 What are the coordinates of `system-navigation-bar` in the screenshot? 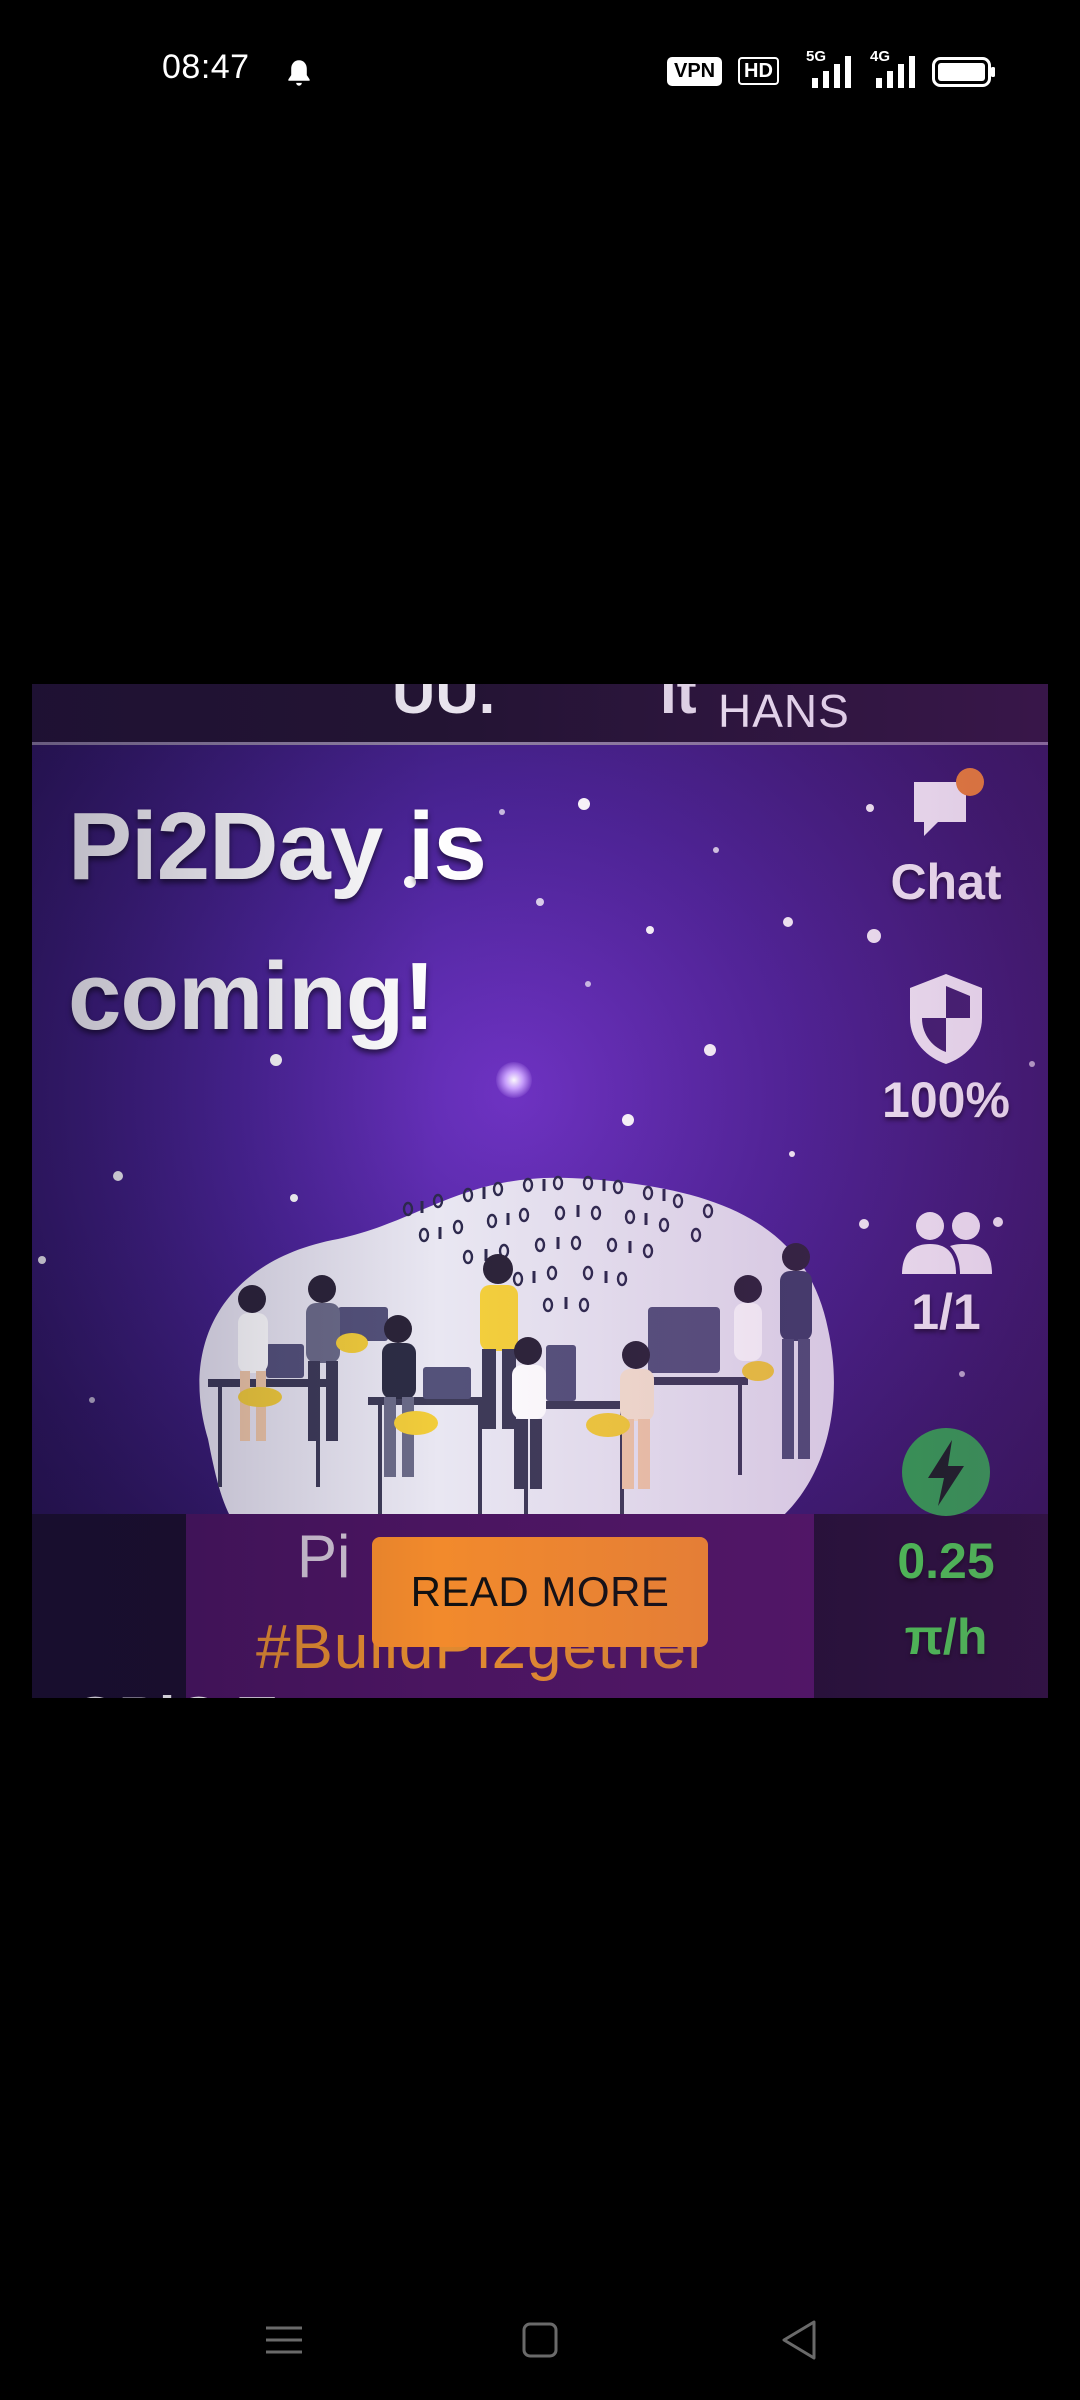 It's located at (540, 2345).